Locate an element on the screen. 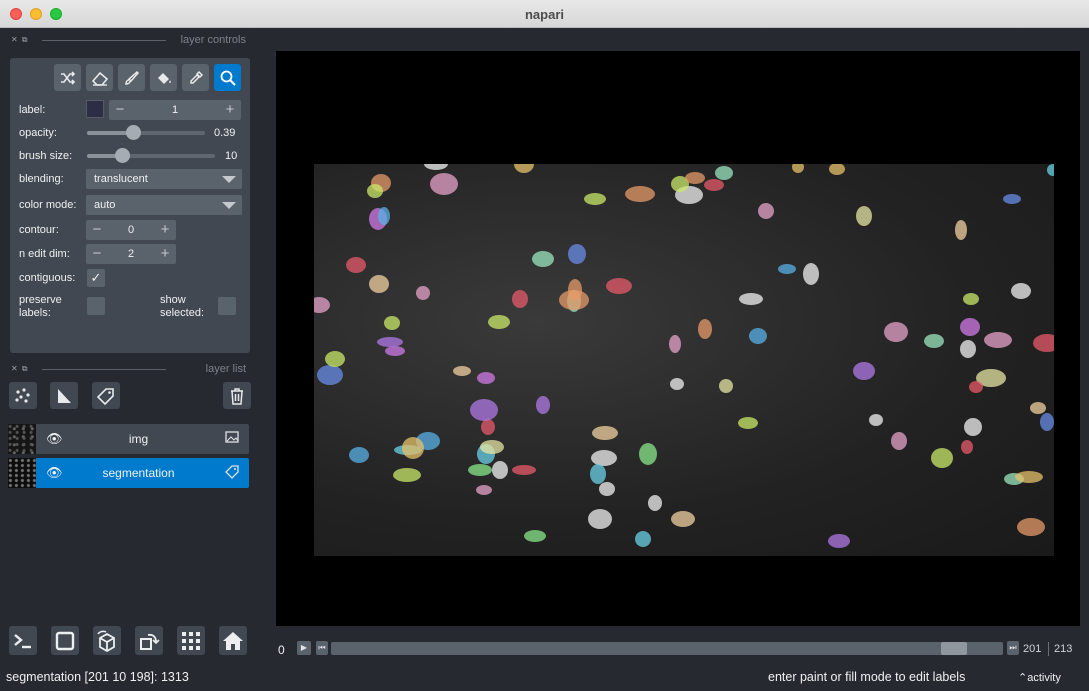 The height and width of the screenshot is (691, 1089). n-edit-dim-increment-button: + is located at coordinates (165, 254).